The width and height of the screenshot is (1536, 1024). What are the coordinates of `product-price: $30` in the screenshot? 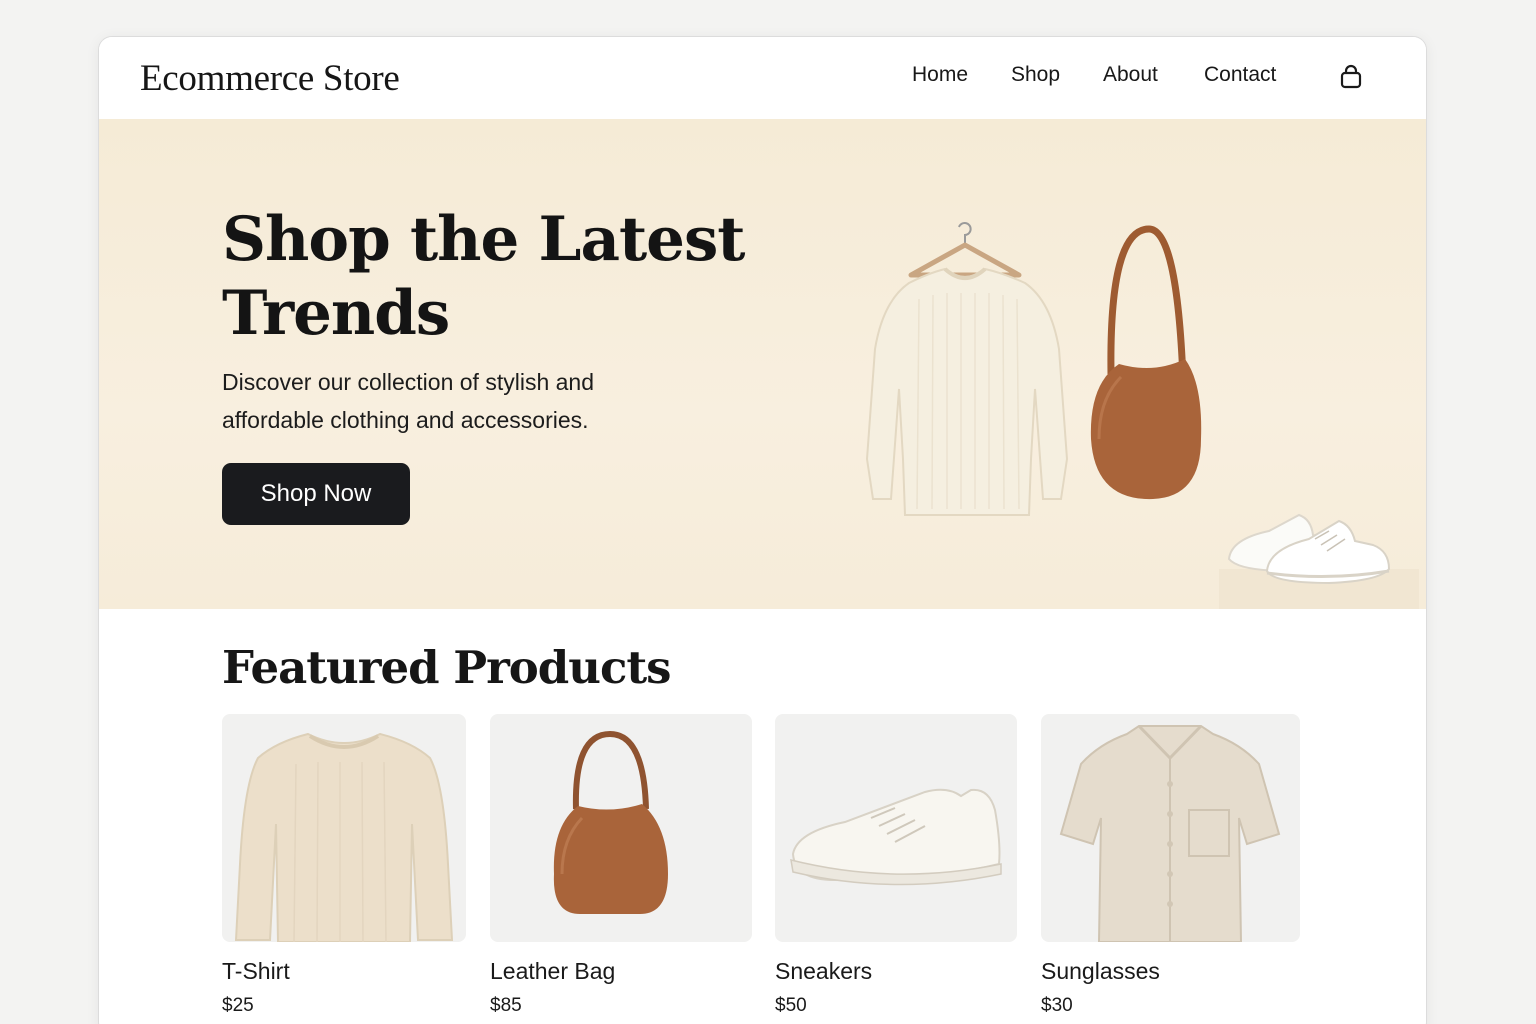 It's located at (1057, 1005).